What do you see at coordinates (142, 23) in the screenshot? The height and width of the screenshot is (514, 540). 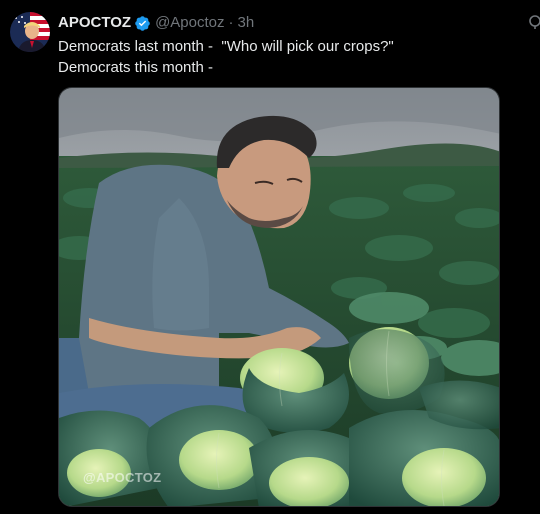 I see `verified-badge-icon` at bounding box center [142, 23].